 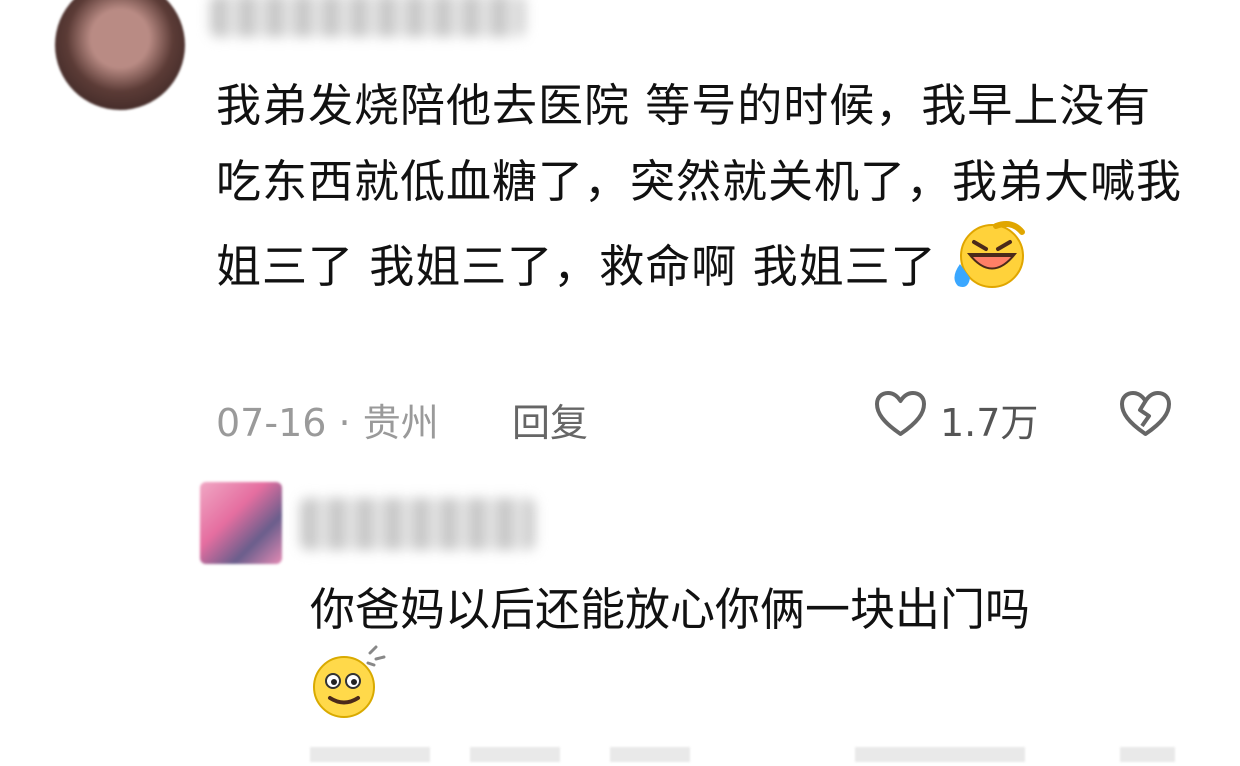 I want to click on comment-1-location: 贵州, so click(x=400, y=423).